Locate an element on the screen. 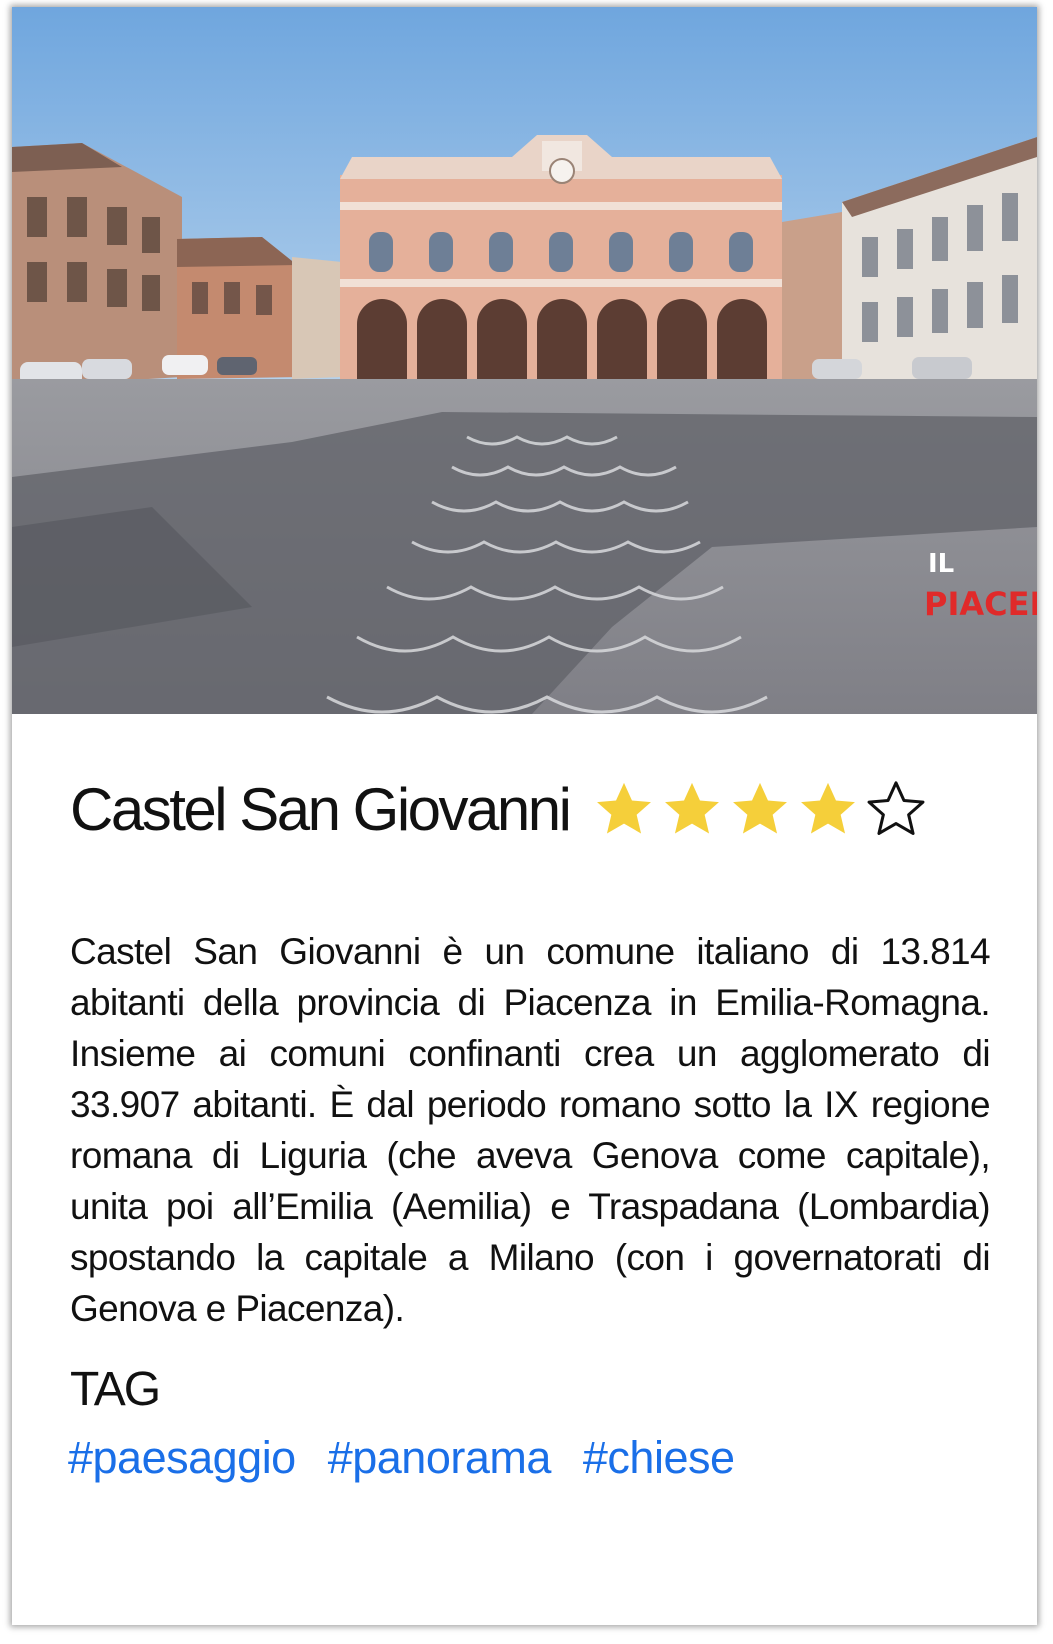 The height and width of the screenshot is (1644, 1053). rating-stars is located at coordinates (760, 809).